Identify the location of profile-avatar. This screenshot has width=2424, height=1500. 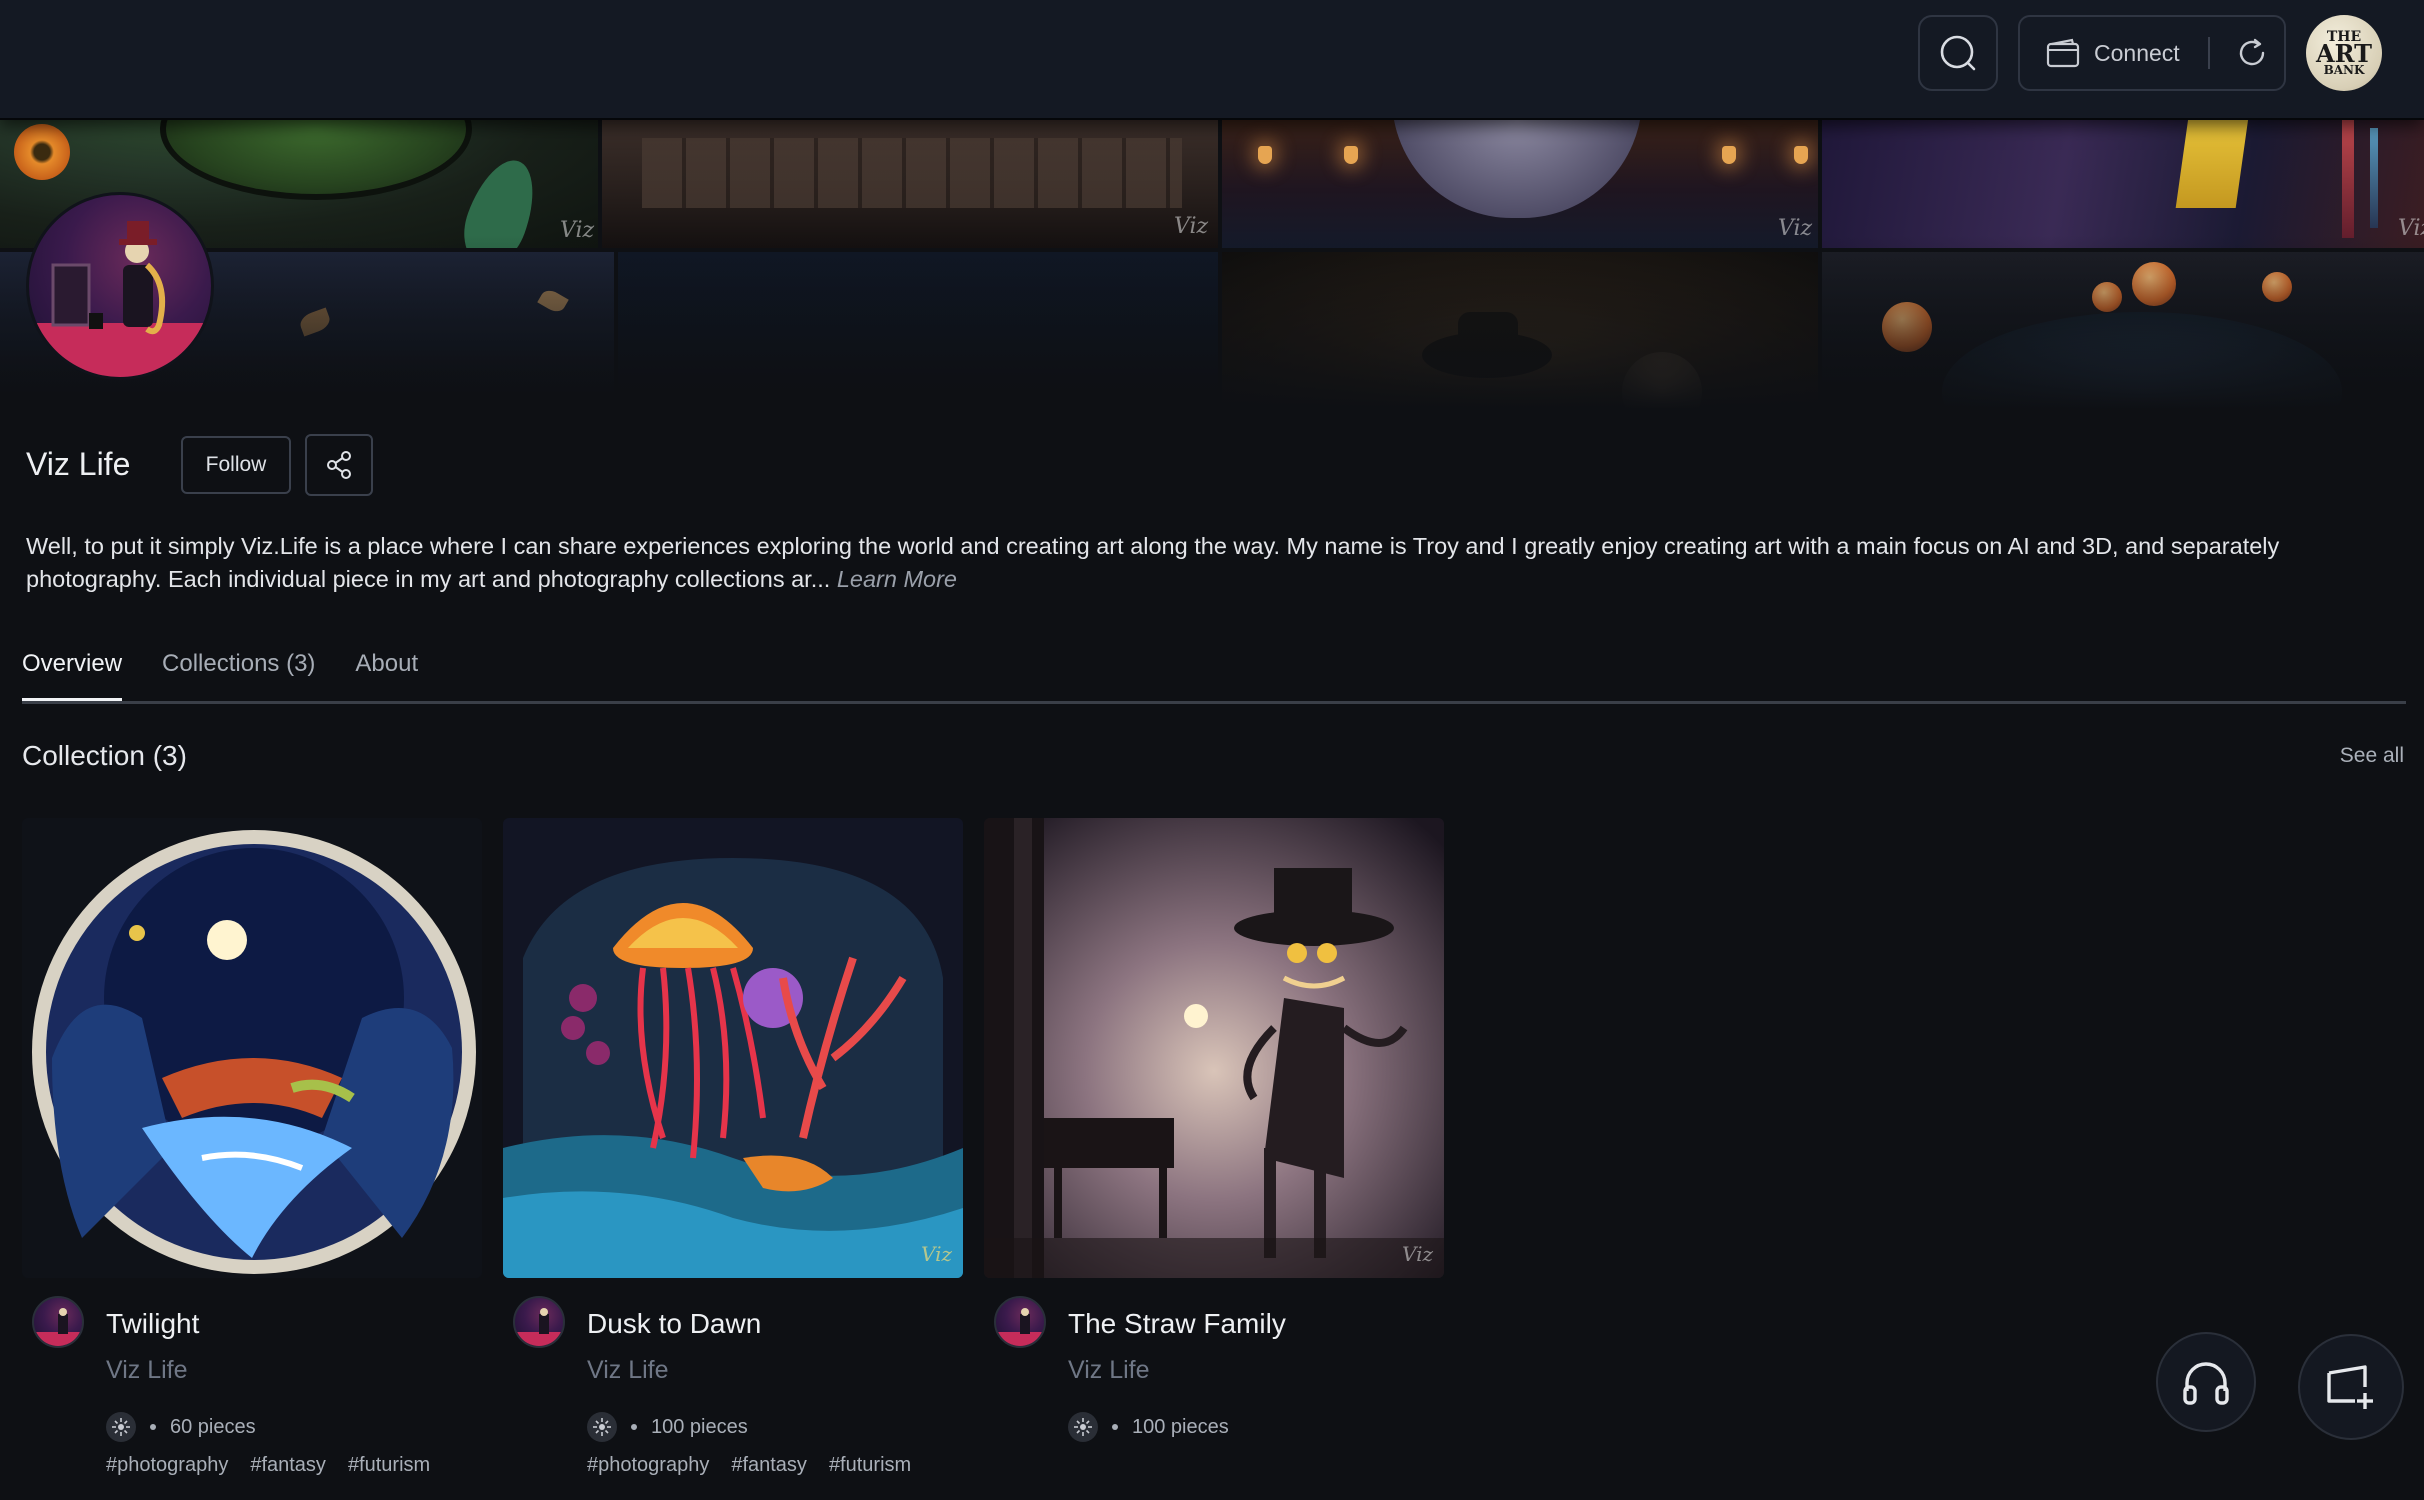
(120, 286).